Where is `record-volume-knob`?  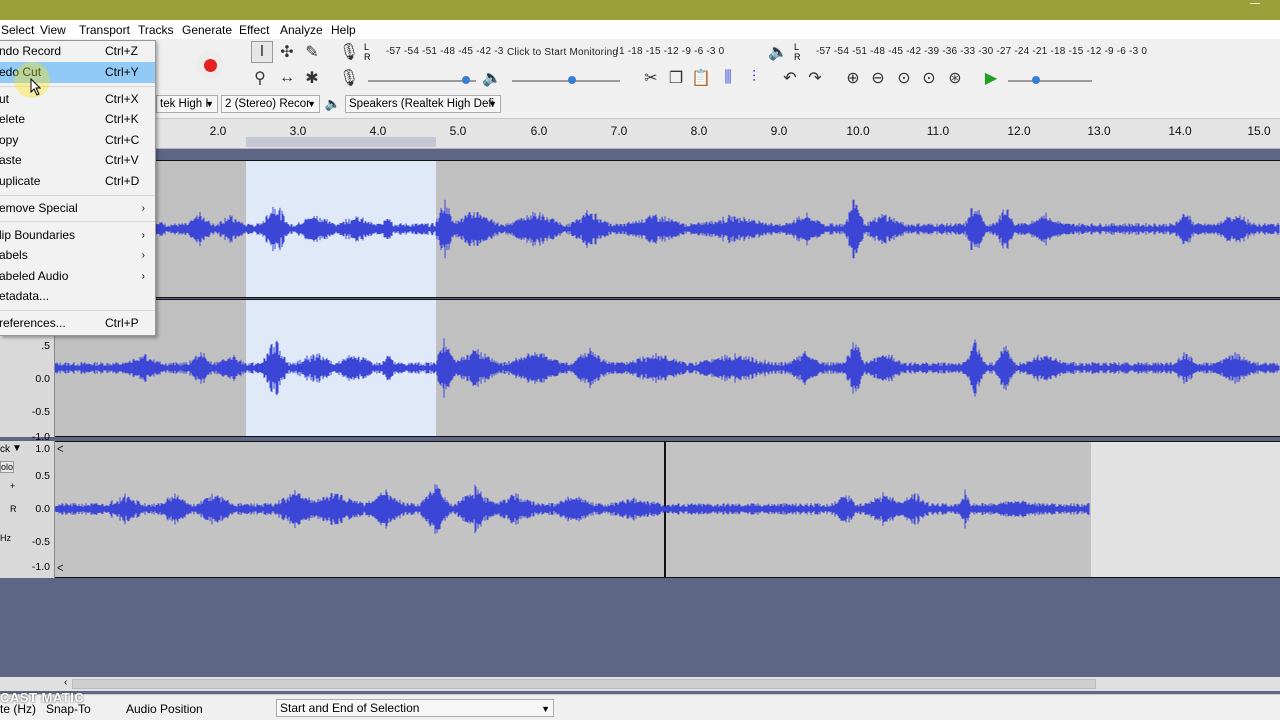
record-volume-knob is located at coordinates (466, 80).